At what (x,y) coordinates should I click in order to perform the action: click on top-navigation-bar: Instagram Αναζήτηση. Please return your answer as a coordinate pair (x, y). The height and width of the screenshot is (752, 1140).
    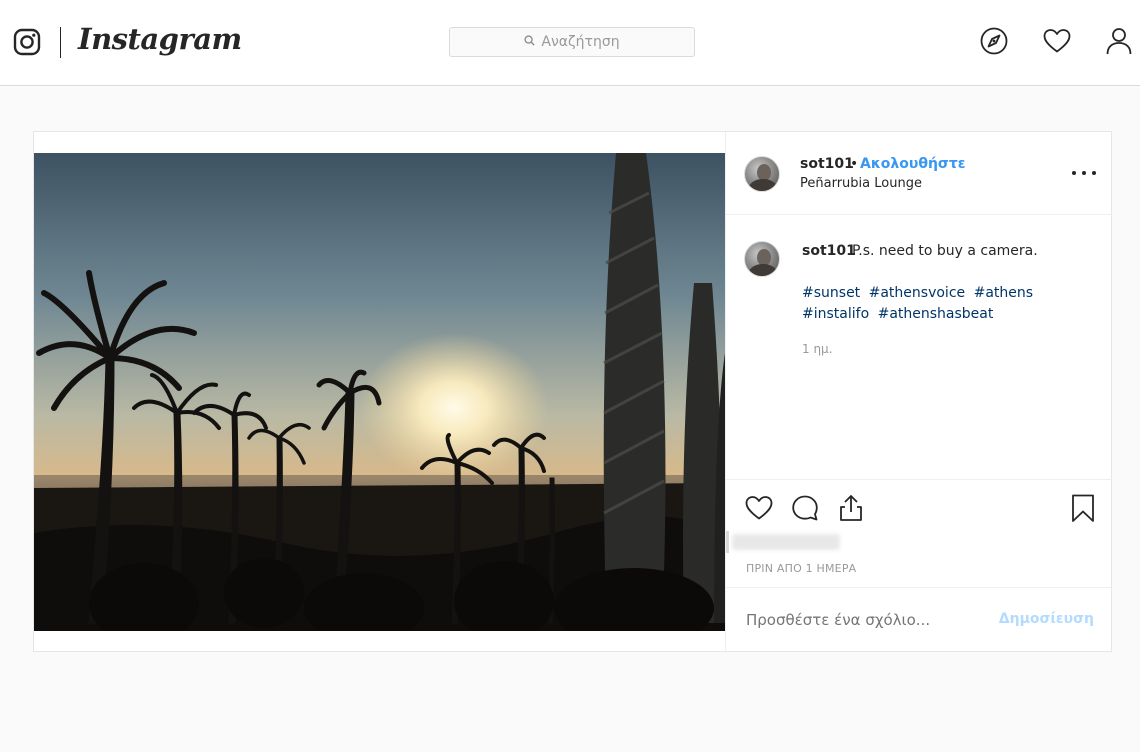
    Looking at the image, I should click on (570, 43).